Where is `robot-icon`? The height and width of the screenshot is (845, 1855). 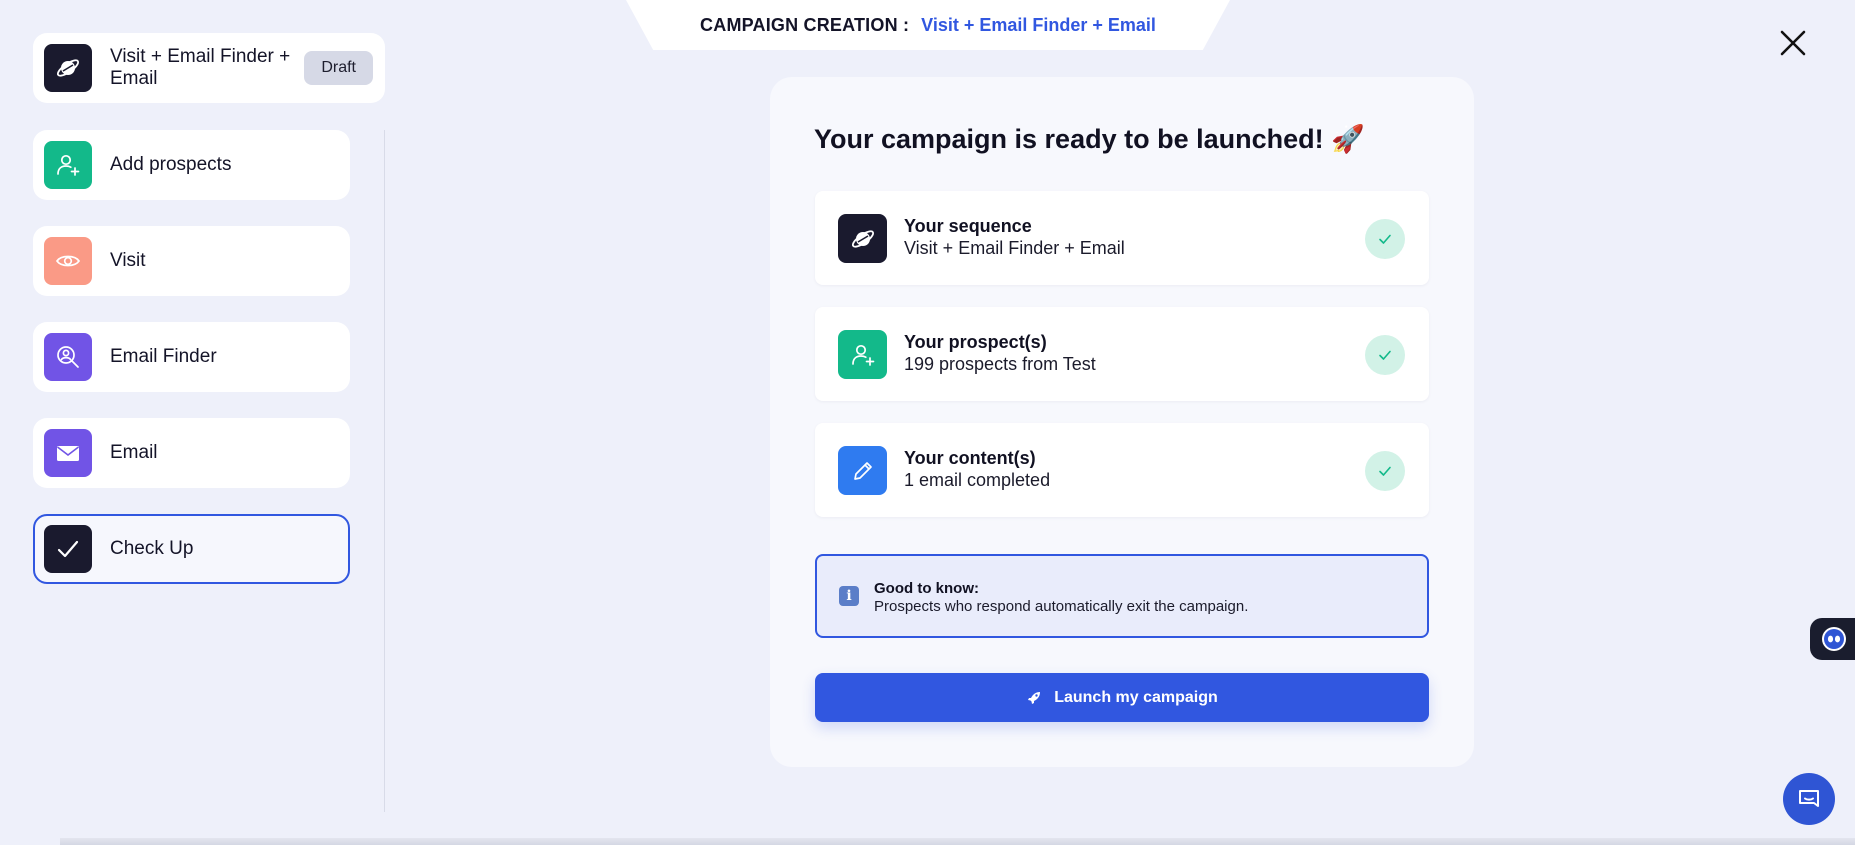 robot-icon is located at coordinates (1834, 639).